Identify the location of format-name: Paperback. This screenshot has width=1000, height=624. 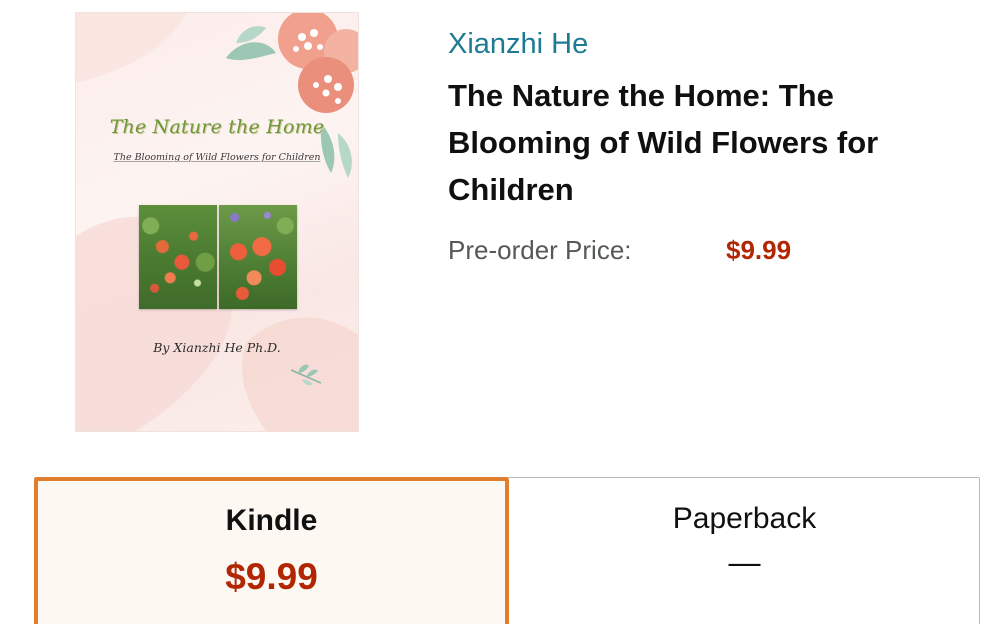
(744, 518).